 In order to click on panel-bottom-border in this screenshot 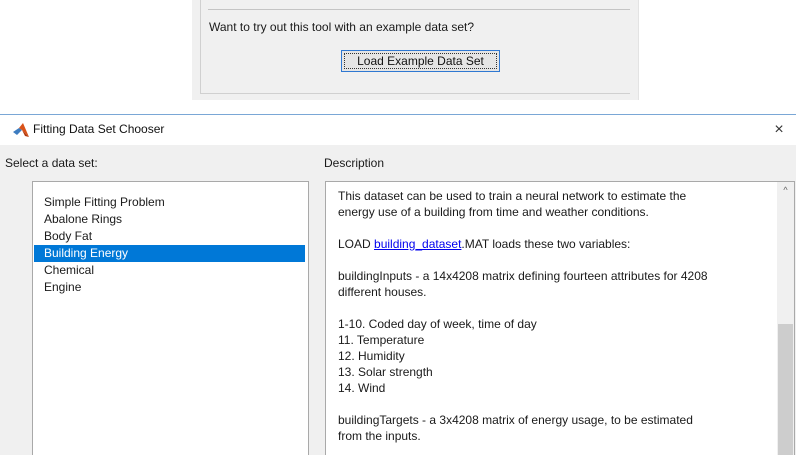, I will do `click(415, 93)`.